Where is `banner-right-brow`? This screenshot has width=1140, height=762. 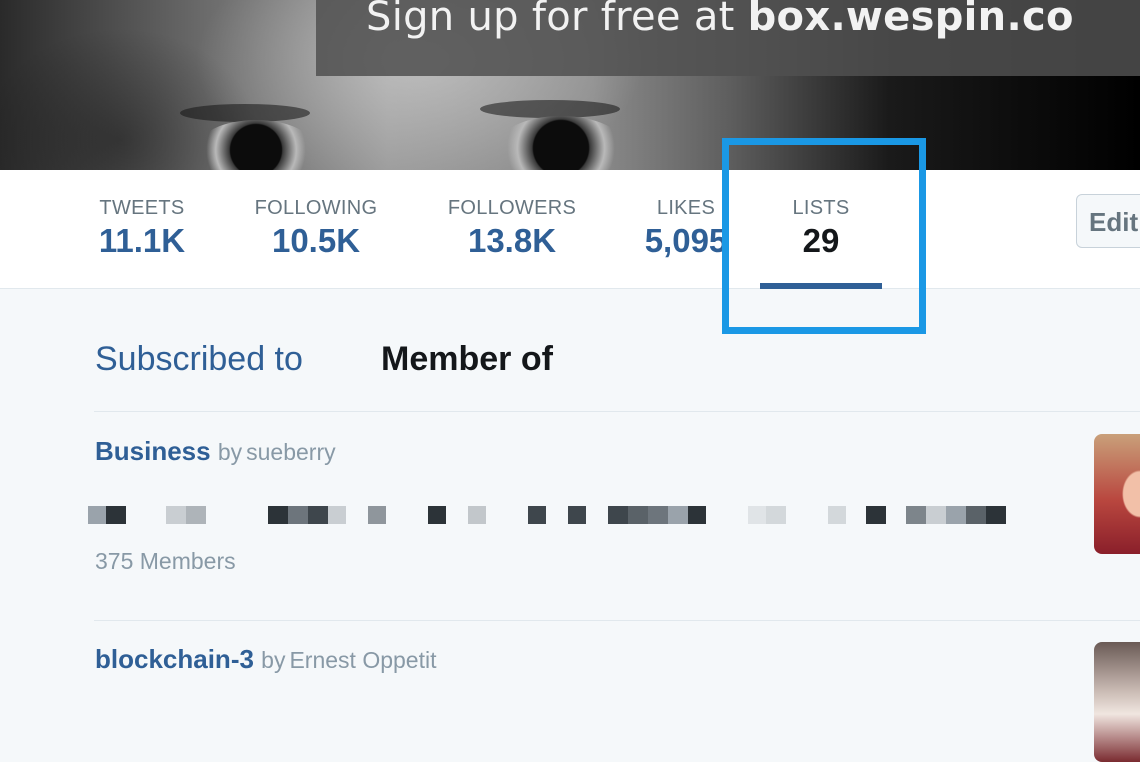 banner-right-brow is located at coordinates (550, 109).